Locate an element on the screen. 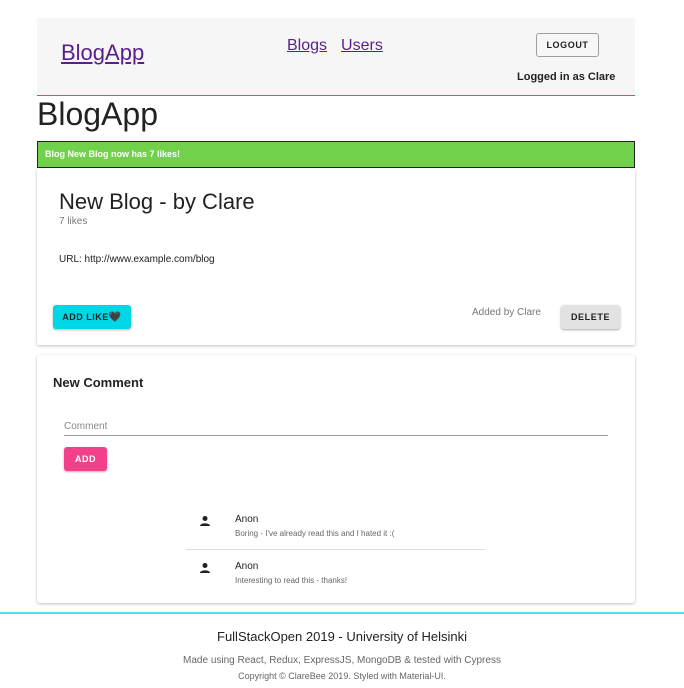 This screenshot has width=684, height=688. logout-button: LOGOUT is located at coordinates (567, 45).